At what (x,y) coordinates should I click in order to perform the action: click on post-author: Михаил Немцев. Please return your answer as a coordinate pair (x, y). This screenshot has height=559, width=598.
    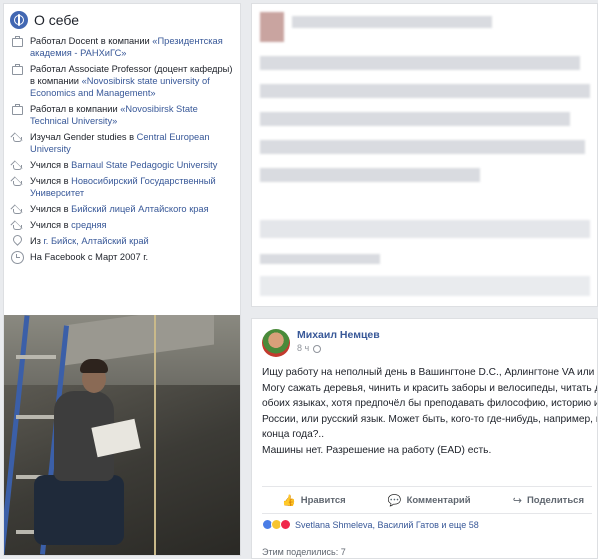
    Looking at the image, I should click on (338, 335).